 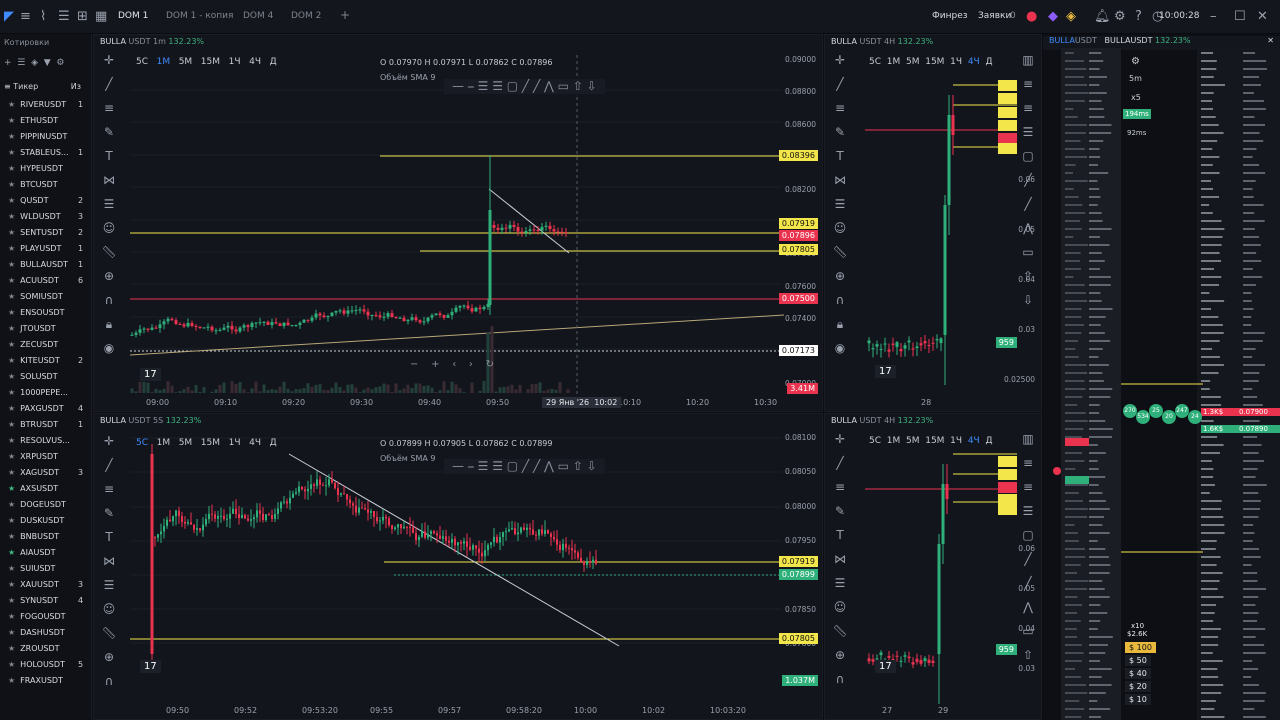 I want to click on amount-button: $ 40, so click(x=1138, y=673).